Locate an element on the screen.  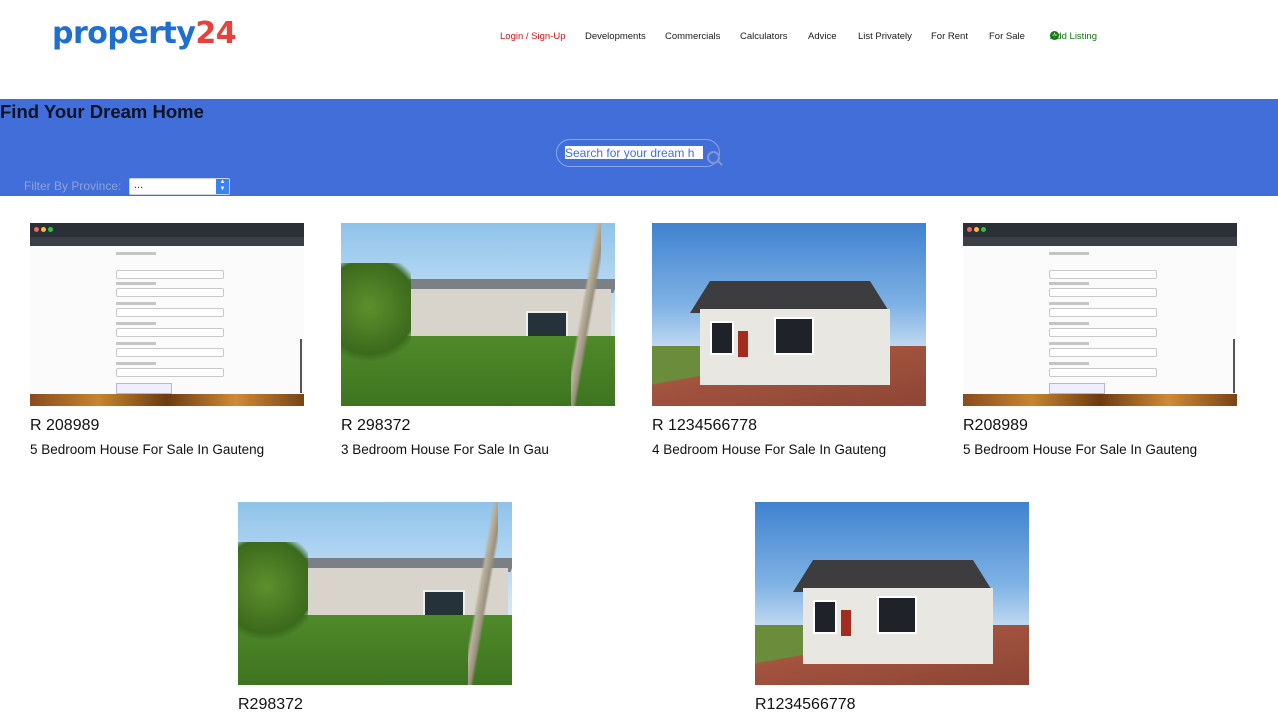
nav-advice: Advice is located at coordinates (822, 36).